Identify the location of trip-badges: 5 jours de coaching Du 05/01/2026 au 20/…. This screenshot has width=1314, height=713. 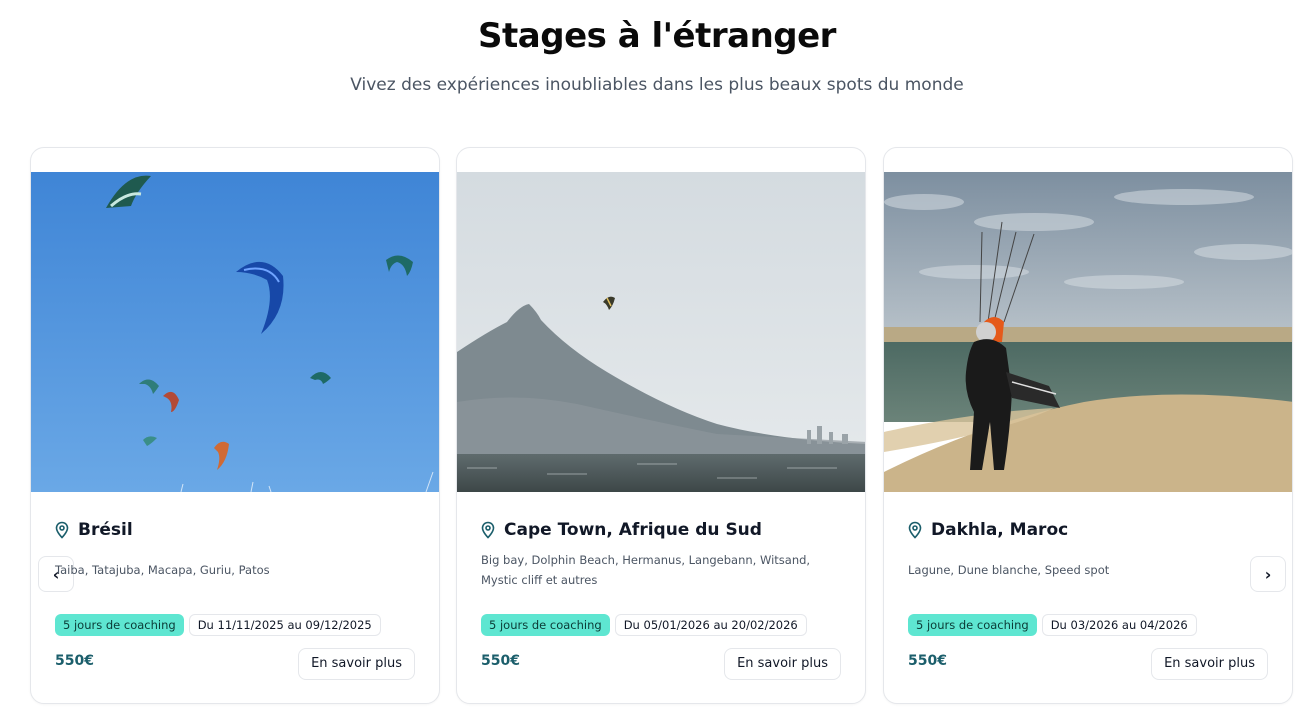
(644, 625).